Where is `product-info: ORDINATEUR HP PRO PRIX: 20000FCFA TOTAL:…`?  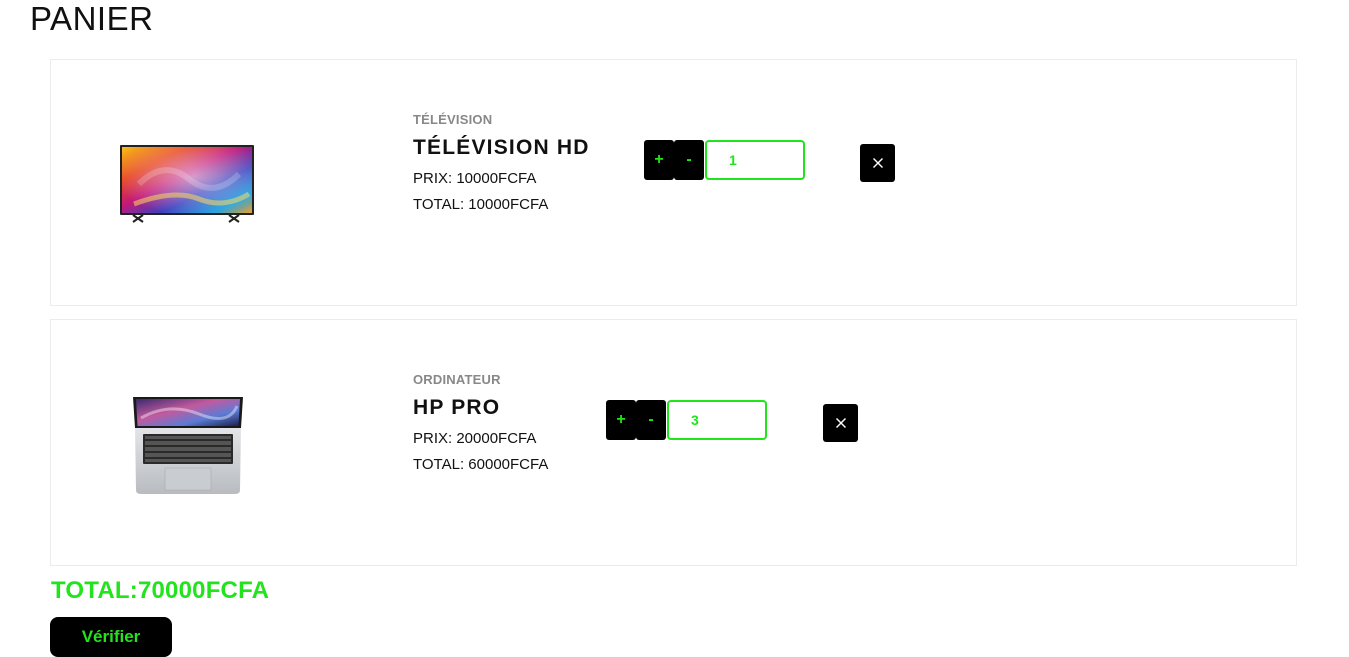 product-info: ORDINATEUR HP PRO PRIX: 20000FCFA TOTAL:… is located at coordinates (480, 422).